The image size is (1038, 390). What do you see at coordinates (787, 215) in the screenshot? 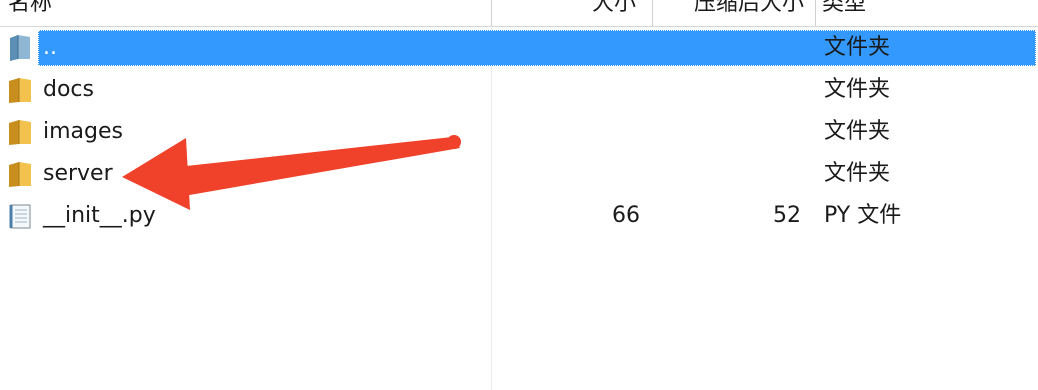
I see `compressed-size: 52` at bounding box center [787, 215].